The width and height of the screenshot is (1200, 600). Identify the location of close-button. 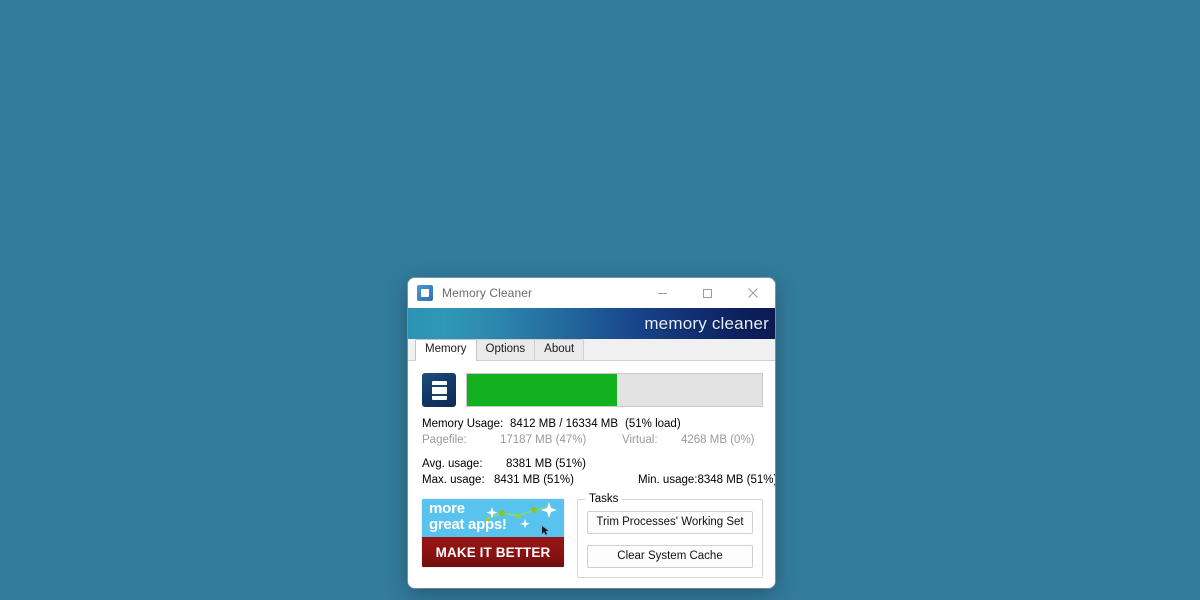
(752, 293).